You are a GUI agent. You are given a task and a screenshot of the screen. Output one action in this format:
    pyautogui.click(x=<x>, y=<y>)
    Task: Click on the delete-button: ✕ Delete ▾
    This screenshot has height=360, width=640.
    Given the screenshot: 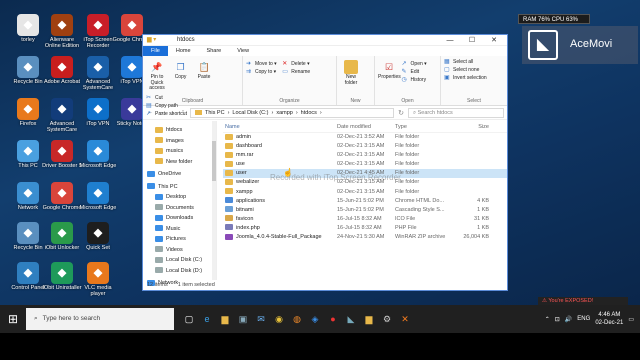 What is the action you would take?
    pyautogui.click(x=296, y=64)
    